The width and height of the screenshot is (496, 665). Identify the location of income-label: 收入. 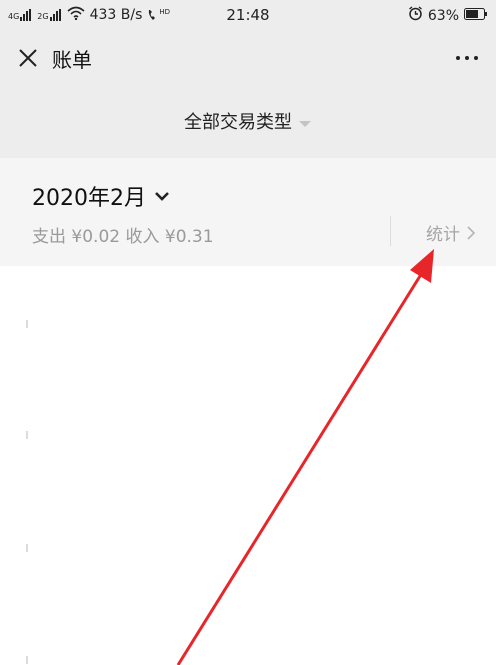
(142, 237).